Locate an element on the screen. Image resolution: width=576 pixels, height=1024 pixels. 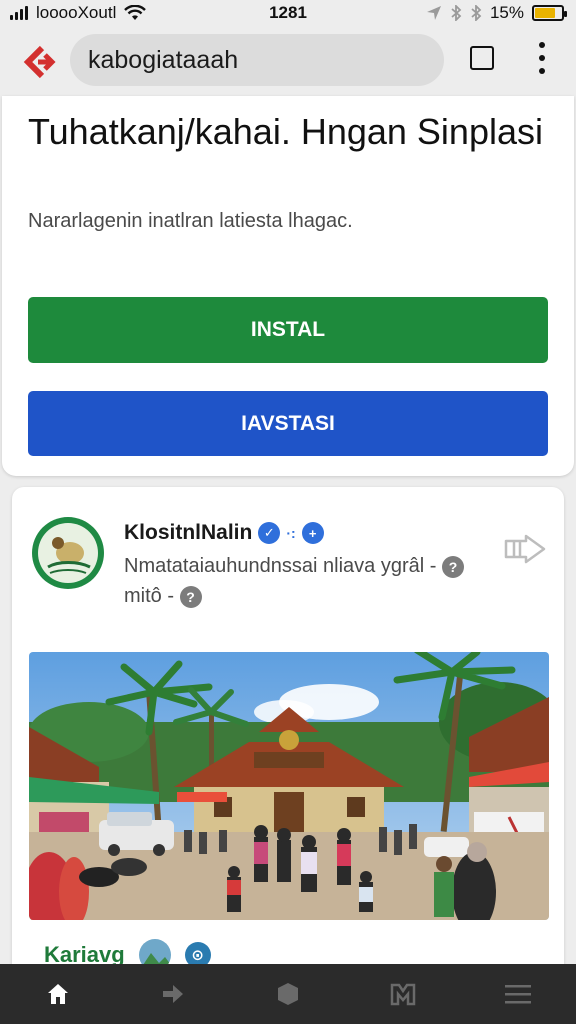
install-button-label: INSTAL is located at coordinates (288, 329).